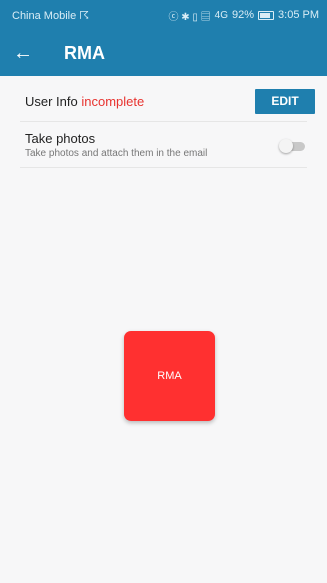  I want to click on toggle-thumb, so click(286, 146).